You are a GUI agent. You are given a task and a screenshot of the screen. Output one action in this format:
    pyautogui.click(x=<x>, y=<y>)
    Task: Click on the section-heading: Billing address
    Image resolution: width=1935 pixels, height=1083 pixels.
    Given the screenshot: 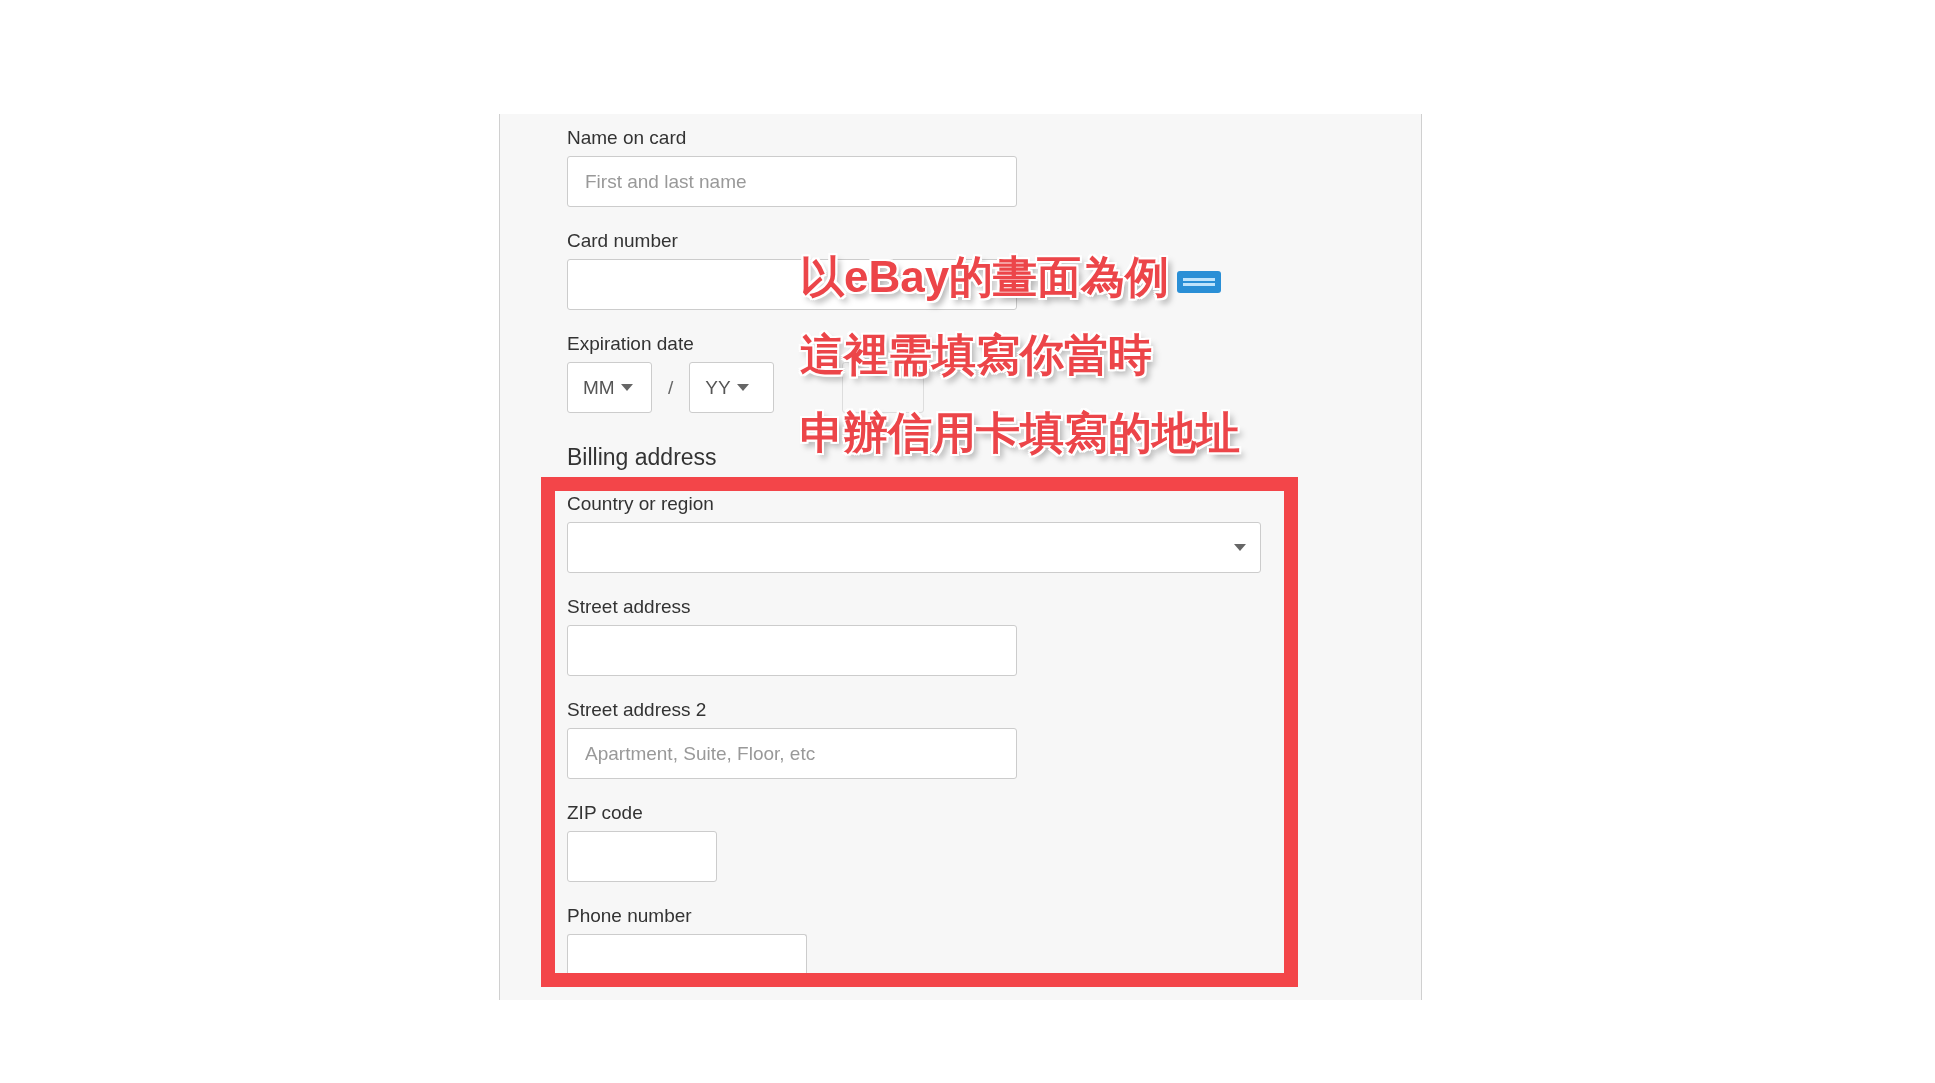 What is the action you would take?
    pyautogui.click(x=642, y=457)
    